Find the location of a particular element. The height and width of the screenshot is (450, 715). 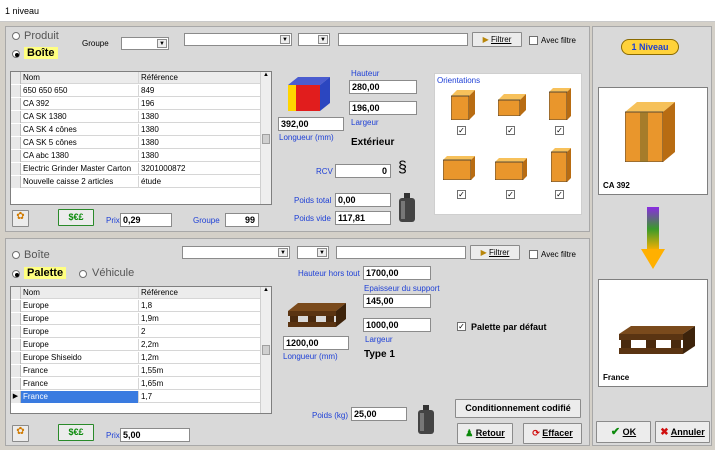

hauteur-input: 280,00 is located at coordinates (383, 87).